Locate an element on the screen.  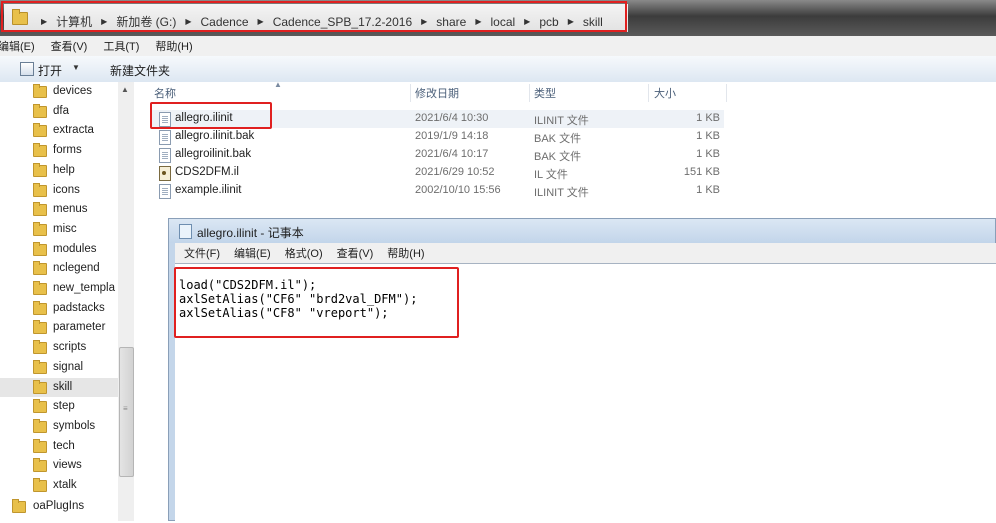
tree-item-modules: modules is located at coordinates (59, 249).